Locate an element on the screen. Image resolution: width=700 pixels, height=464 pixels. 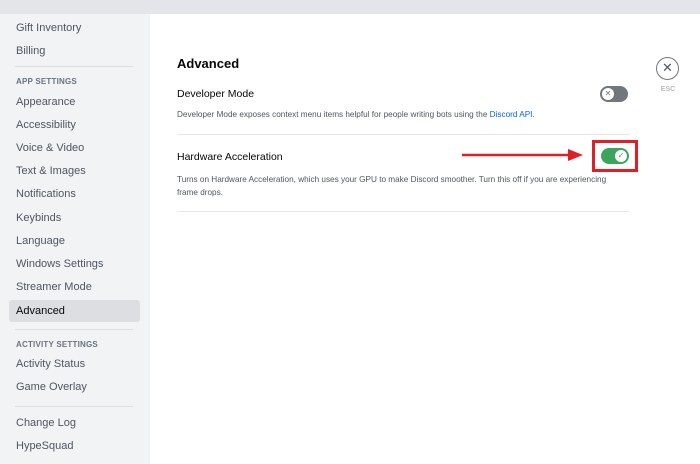
sidebar-item-gift-inventory: Gift Inventory is located at coordinates (74, 28).